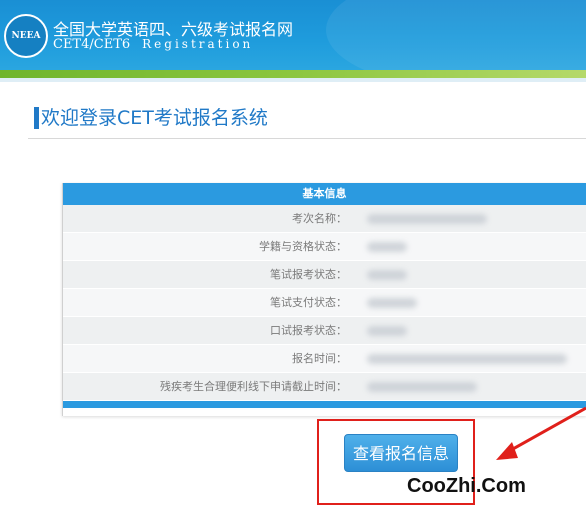 The image size is (586, 515). Describe the element at coordinates (293, 80) in the screenshot. I see `header-light-band` at that location.